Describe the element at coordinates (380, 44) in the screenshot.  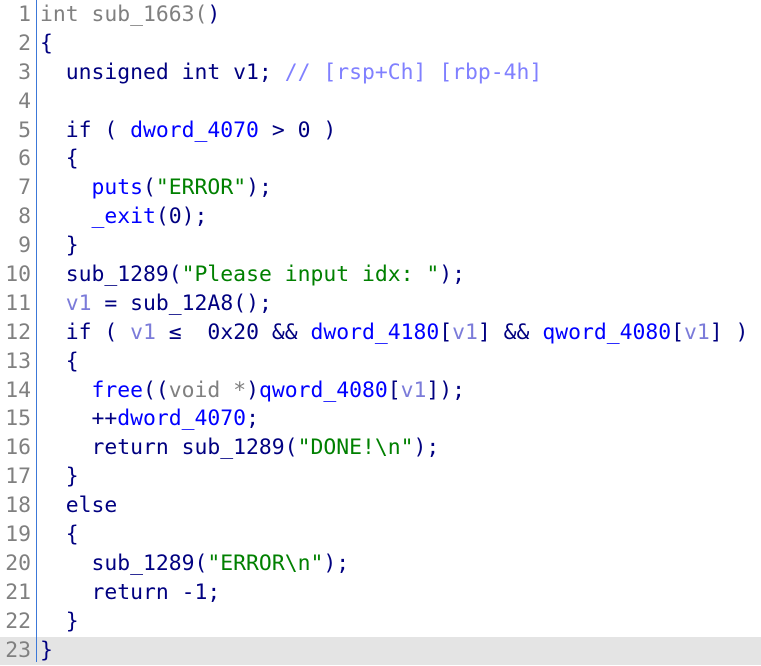
I see `code-line: 2{` at that location.